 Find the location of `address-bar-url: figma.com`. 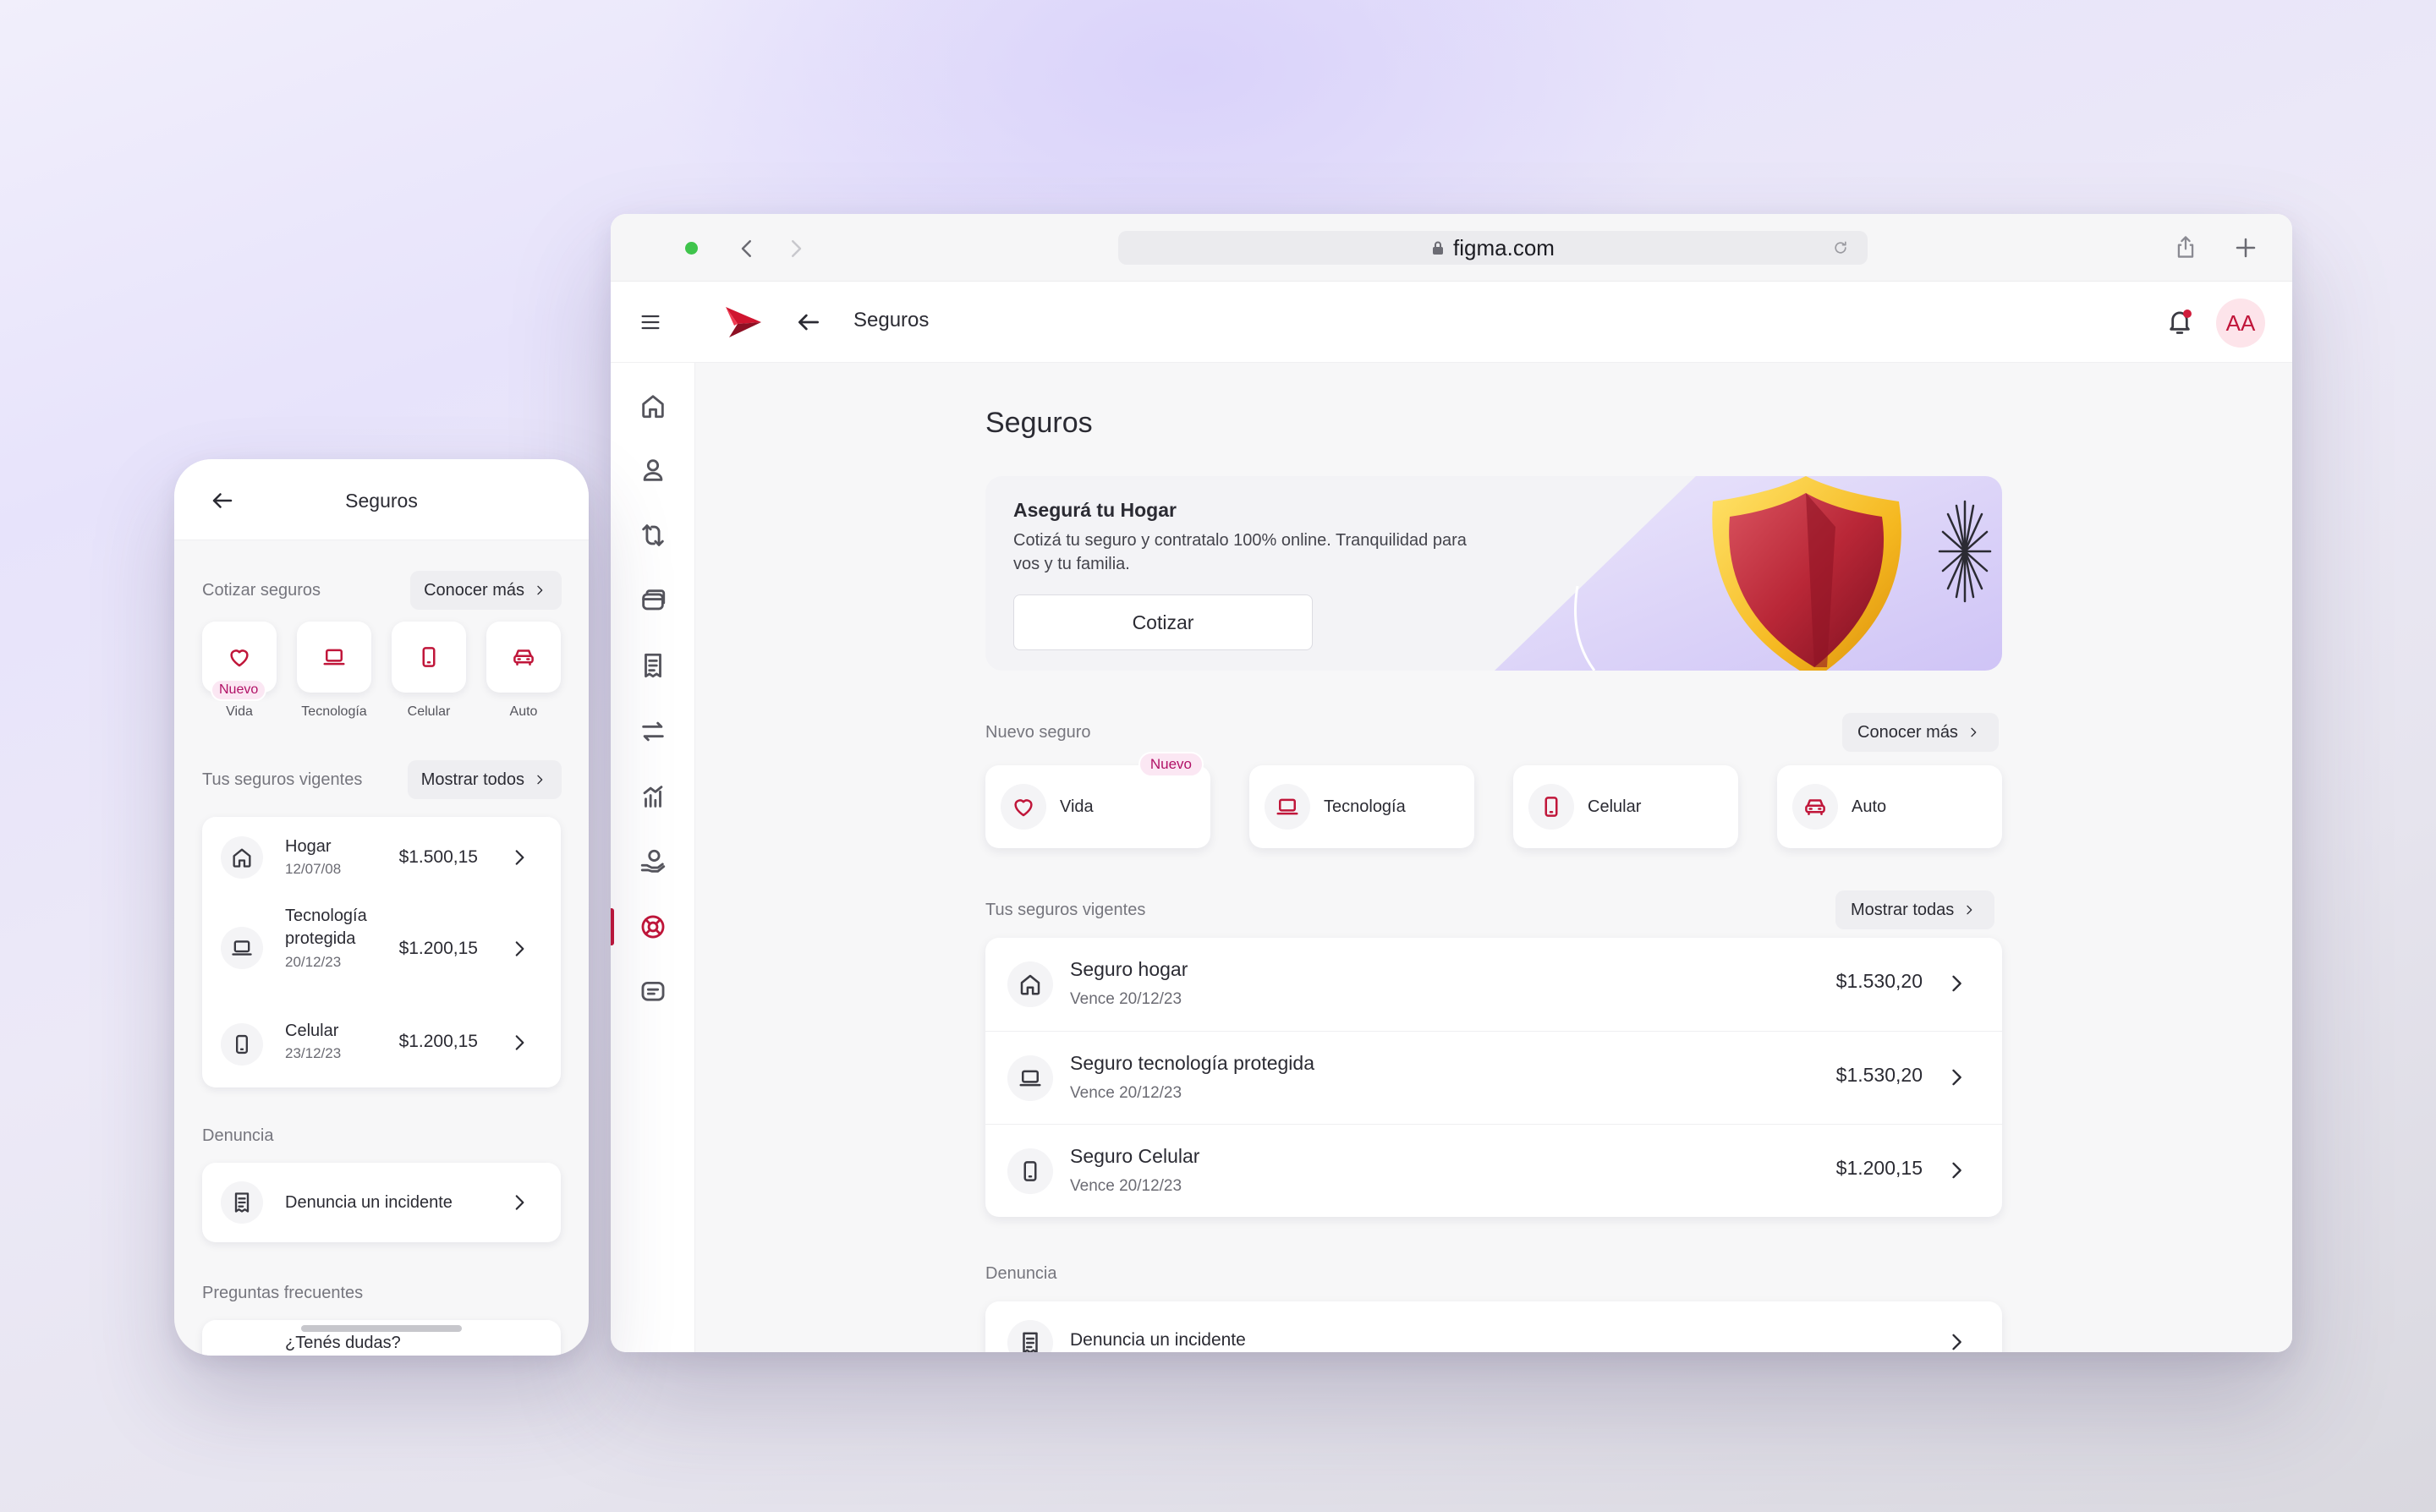

address-bar-url: figma.com is located at coordinates (1504, 247).